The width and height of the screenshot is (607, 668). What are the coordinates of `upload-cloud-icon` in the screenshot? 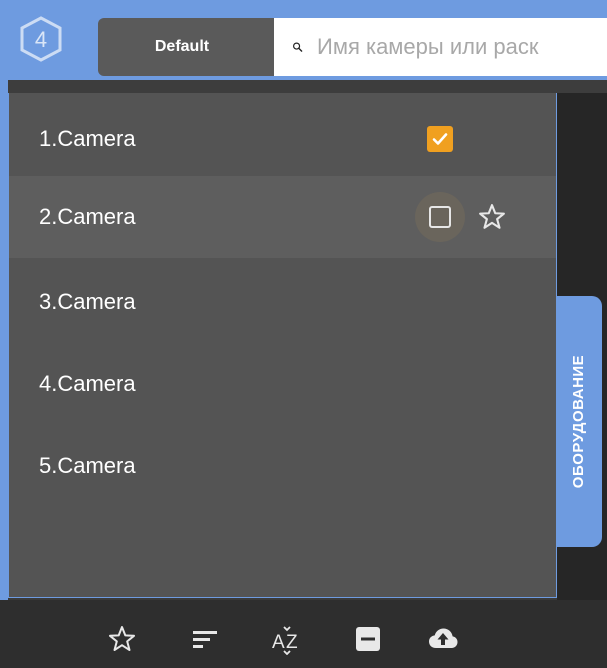 It's located at (443, 639).